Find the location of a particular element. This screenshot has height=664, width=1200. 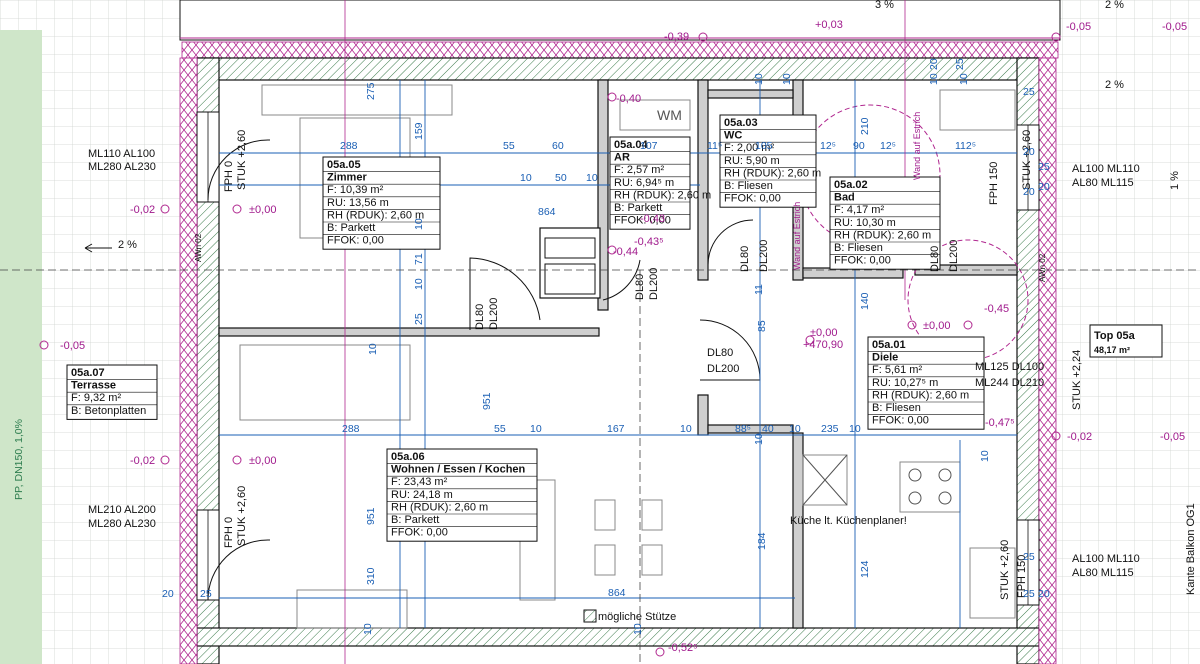

room-name: Terrasse is located at coordinates (93, 386).